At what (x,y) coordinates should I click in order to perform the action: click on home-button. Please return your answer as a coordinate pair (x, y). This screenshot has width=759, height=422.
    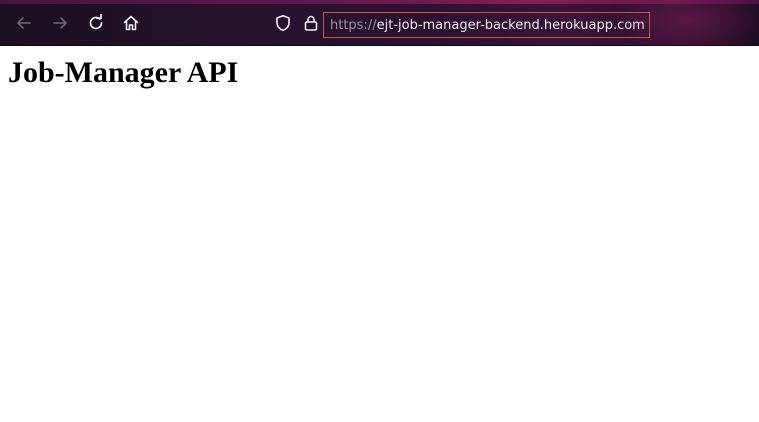
    Looking at the image, I should click on (131, 23).